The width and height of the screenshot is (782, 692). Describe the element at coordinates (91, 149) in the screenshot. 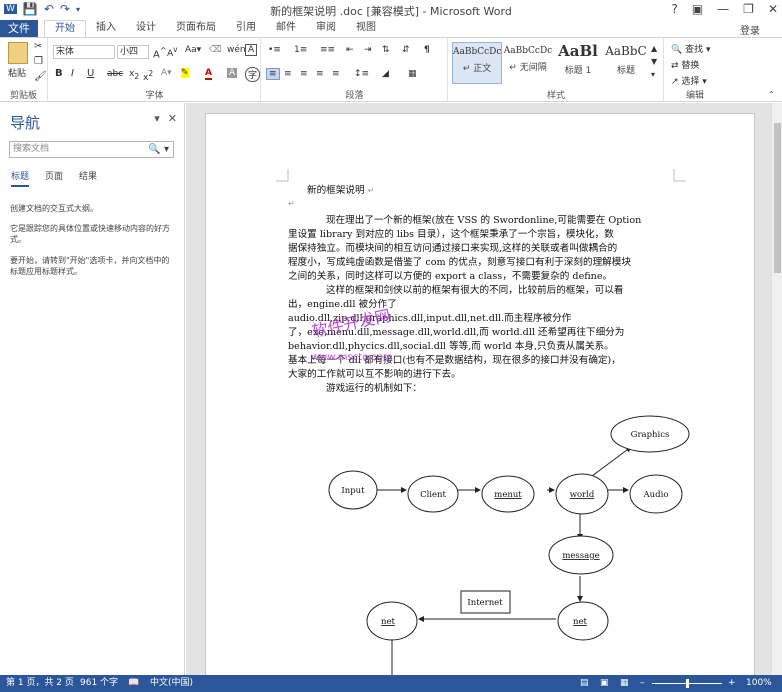

I see `nav-search-input: 搜索文档 🔍 ▾` at that location.